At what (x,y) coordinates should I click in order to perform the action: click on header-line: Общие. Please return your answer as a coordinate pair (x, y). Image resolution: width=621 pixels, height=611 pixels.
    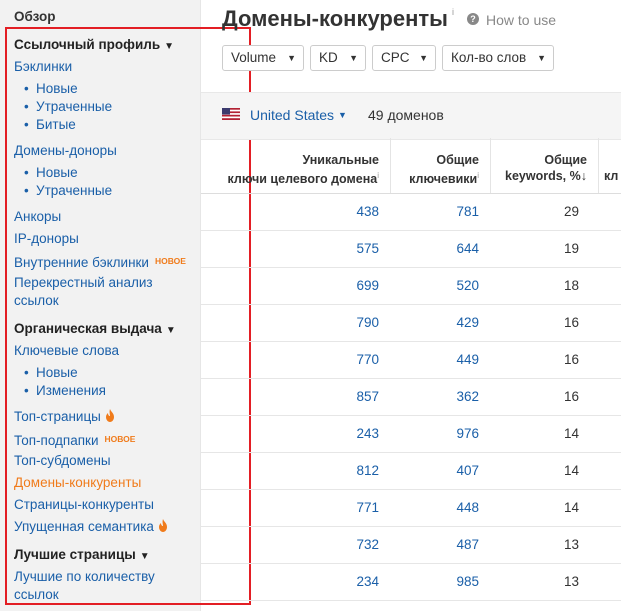
    Looking at the image, I should click on (565, 160).